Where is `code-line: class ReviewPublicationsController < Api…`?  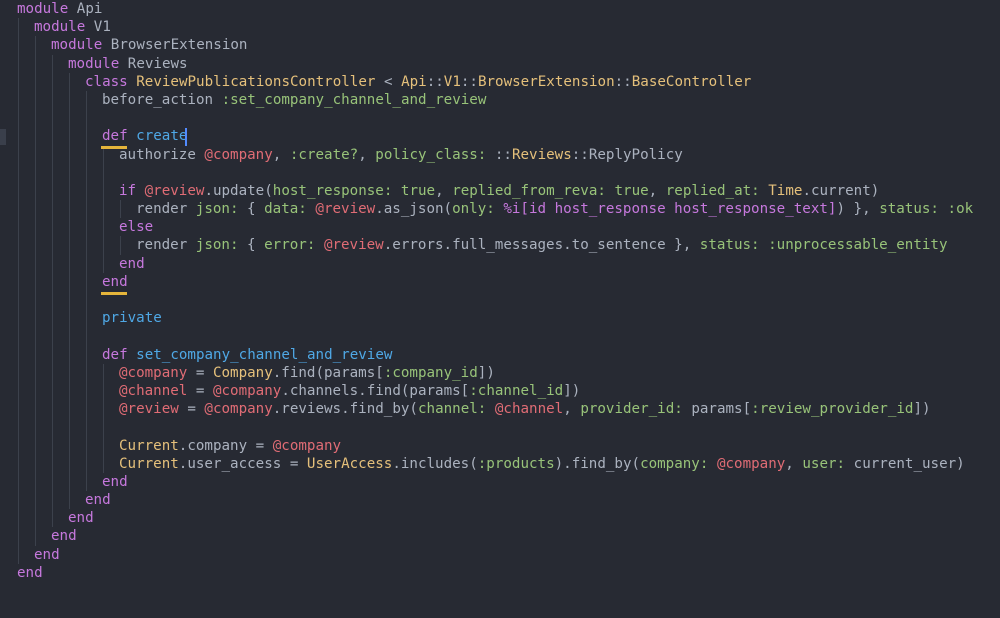
code-line: class ReviewPublicationsController < Api… is located at coordinates (508, 81).